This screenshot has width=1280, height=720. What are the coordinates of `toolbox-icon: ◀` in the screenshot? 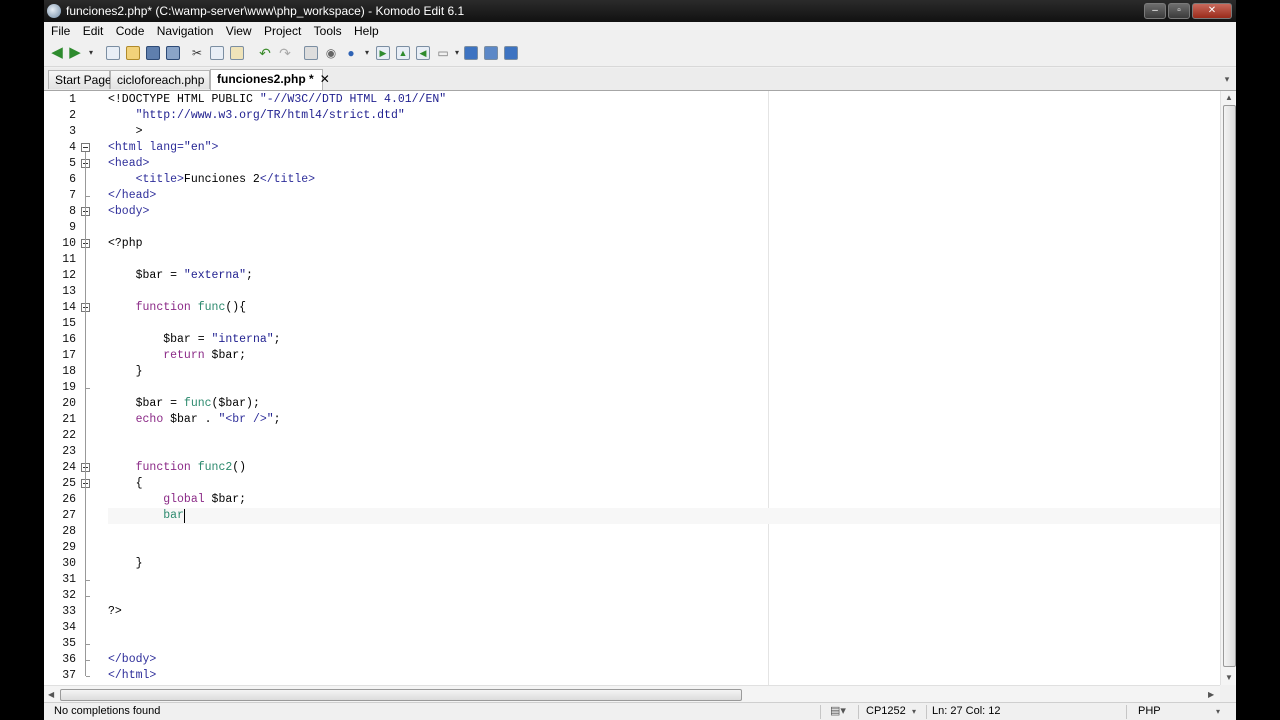 It's located at (423, 53).